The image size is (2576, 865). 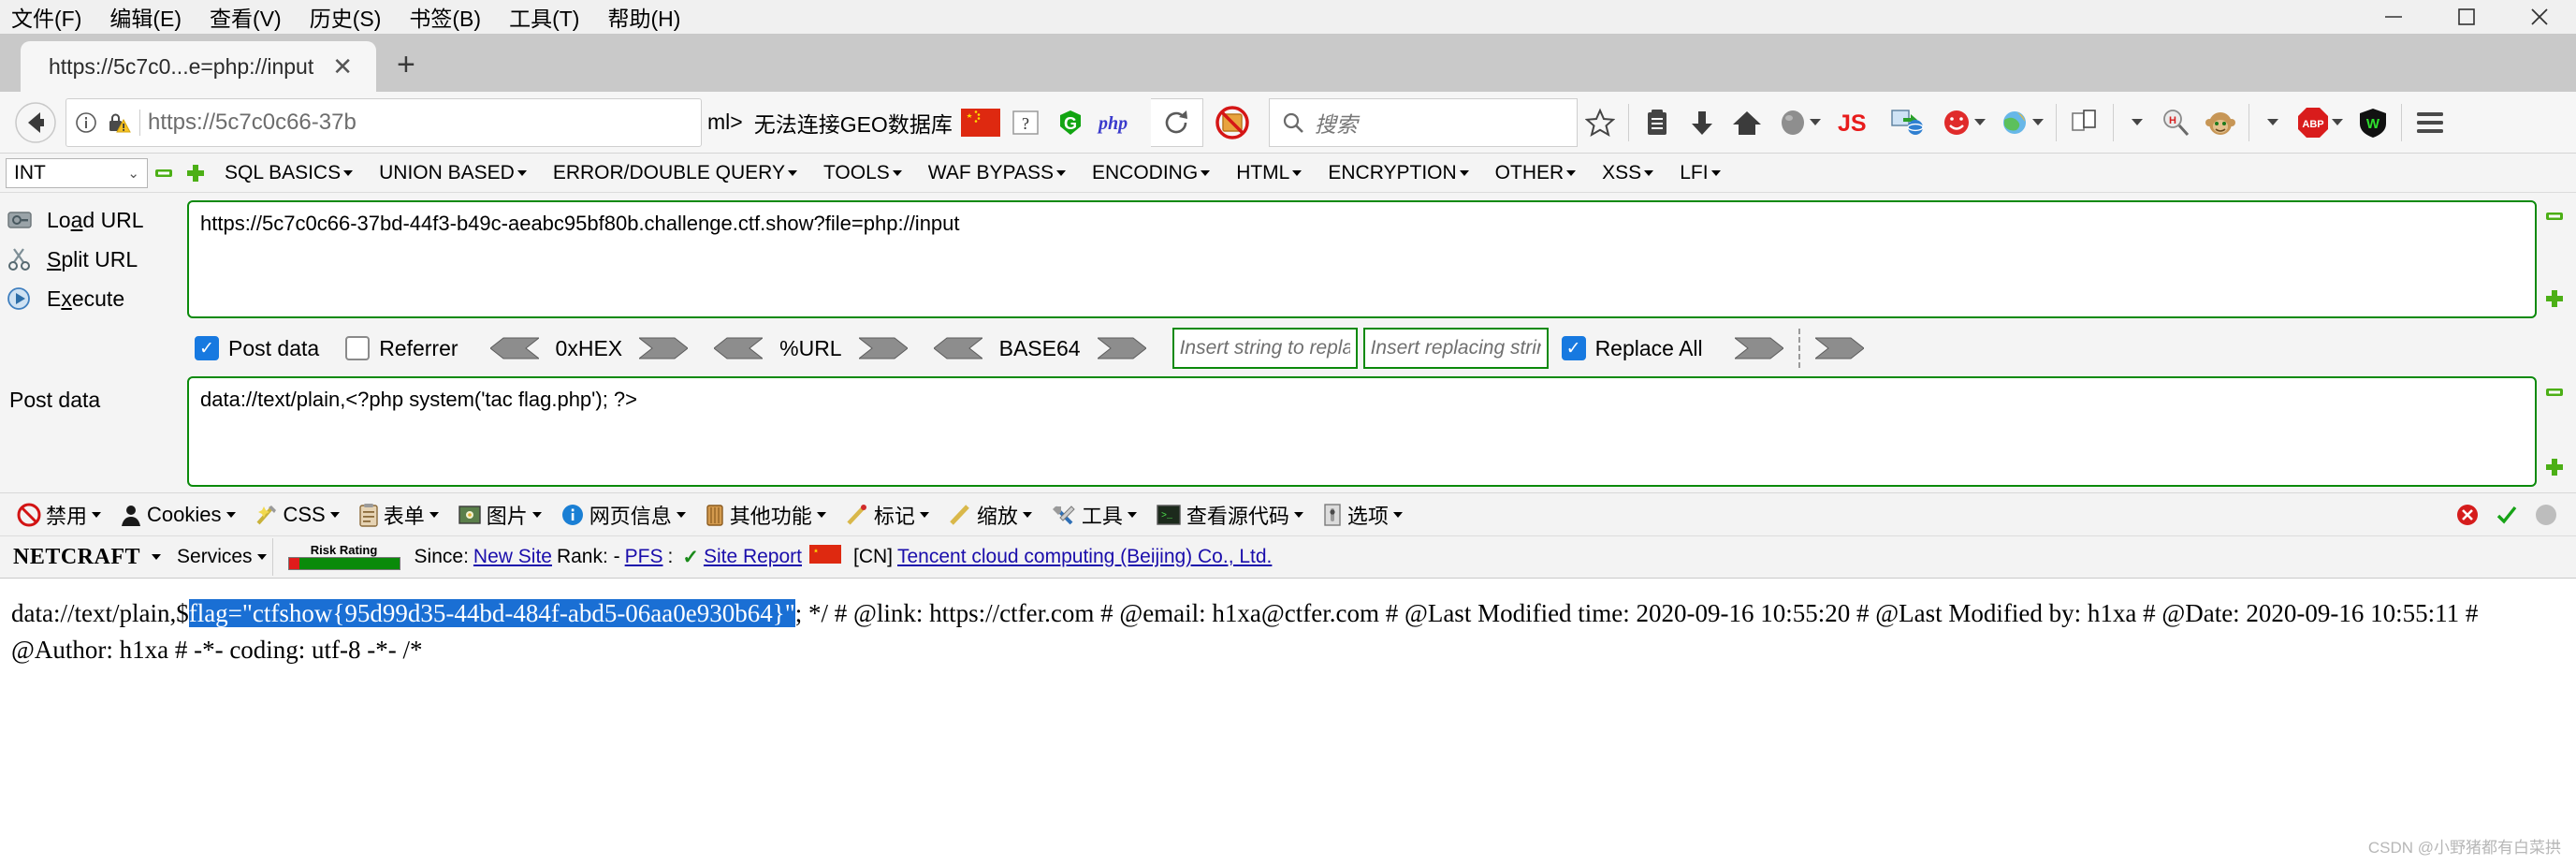 What do you see at coordinates (643, 17) in the screenshot?
I see `menu-help: 帮助(H)` at bounding box center [643, 17].